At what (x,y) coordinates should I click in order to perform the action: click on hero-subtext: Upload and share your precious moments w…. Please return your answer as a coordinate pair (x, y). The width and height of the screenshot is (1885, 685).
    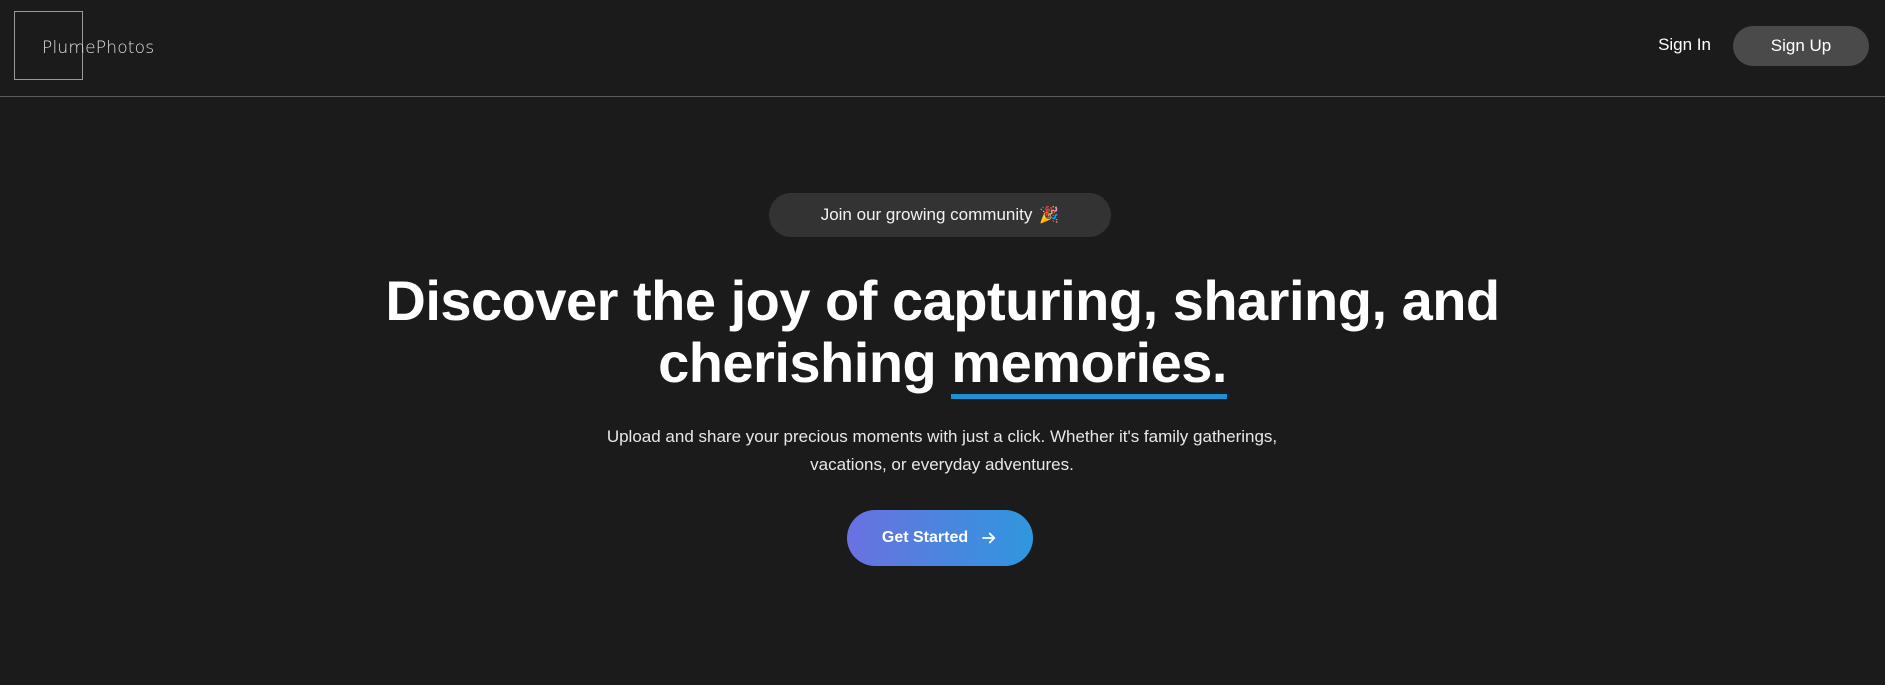
    Looking at the image, I should click on (942, 450).